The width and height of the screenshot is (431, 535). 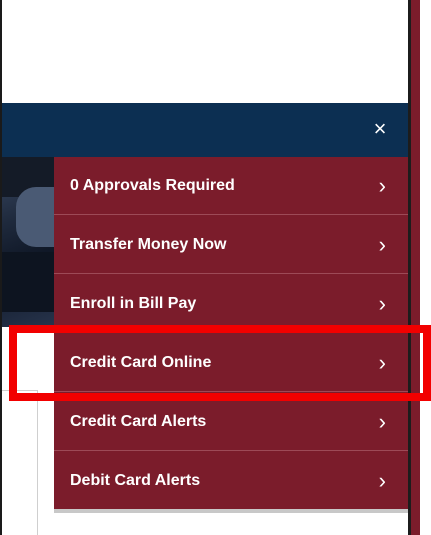 I want to click on menu-item-approvals-required: 0 Approvals Required ›, so click(x=231, y=186).